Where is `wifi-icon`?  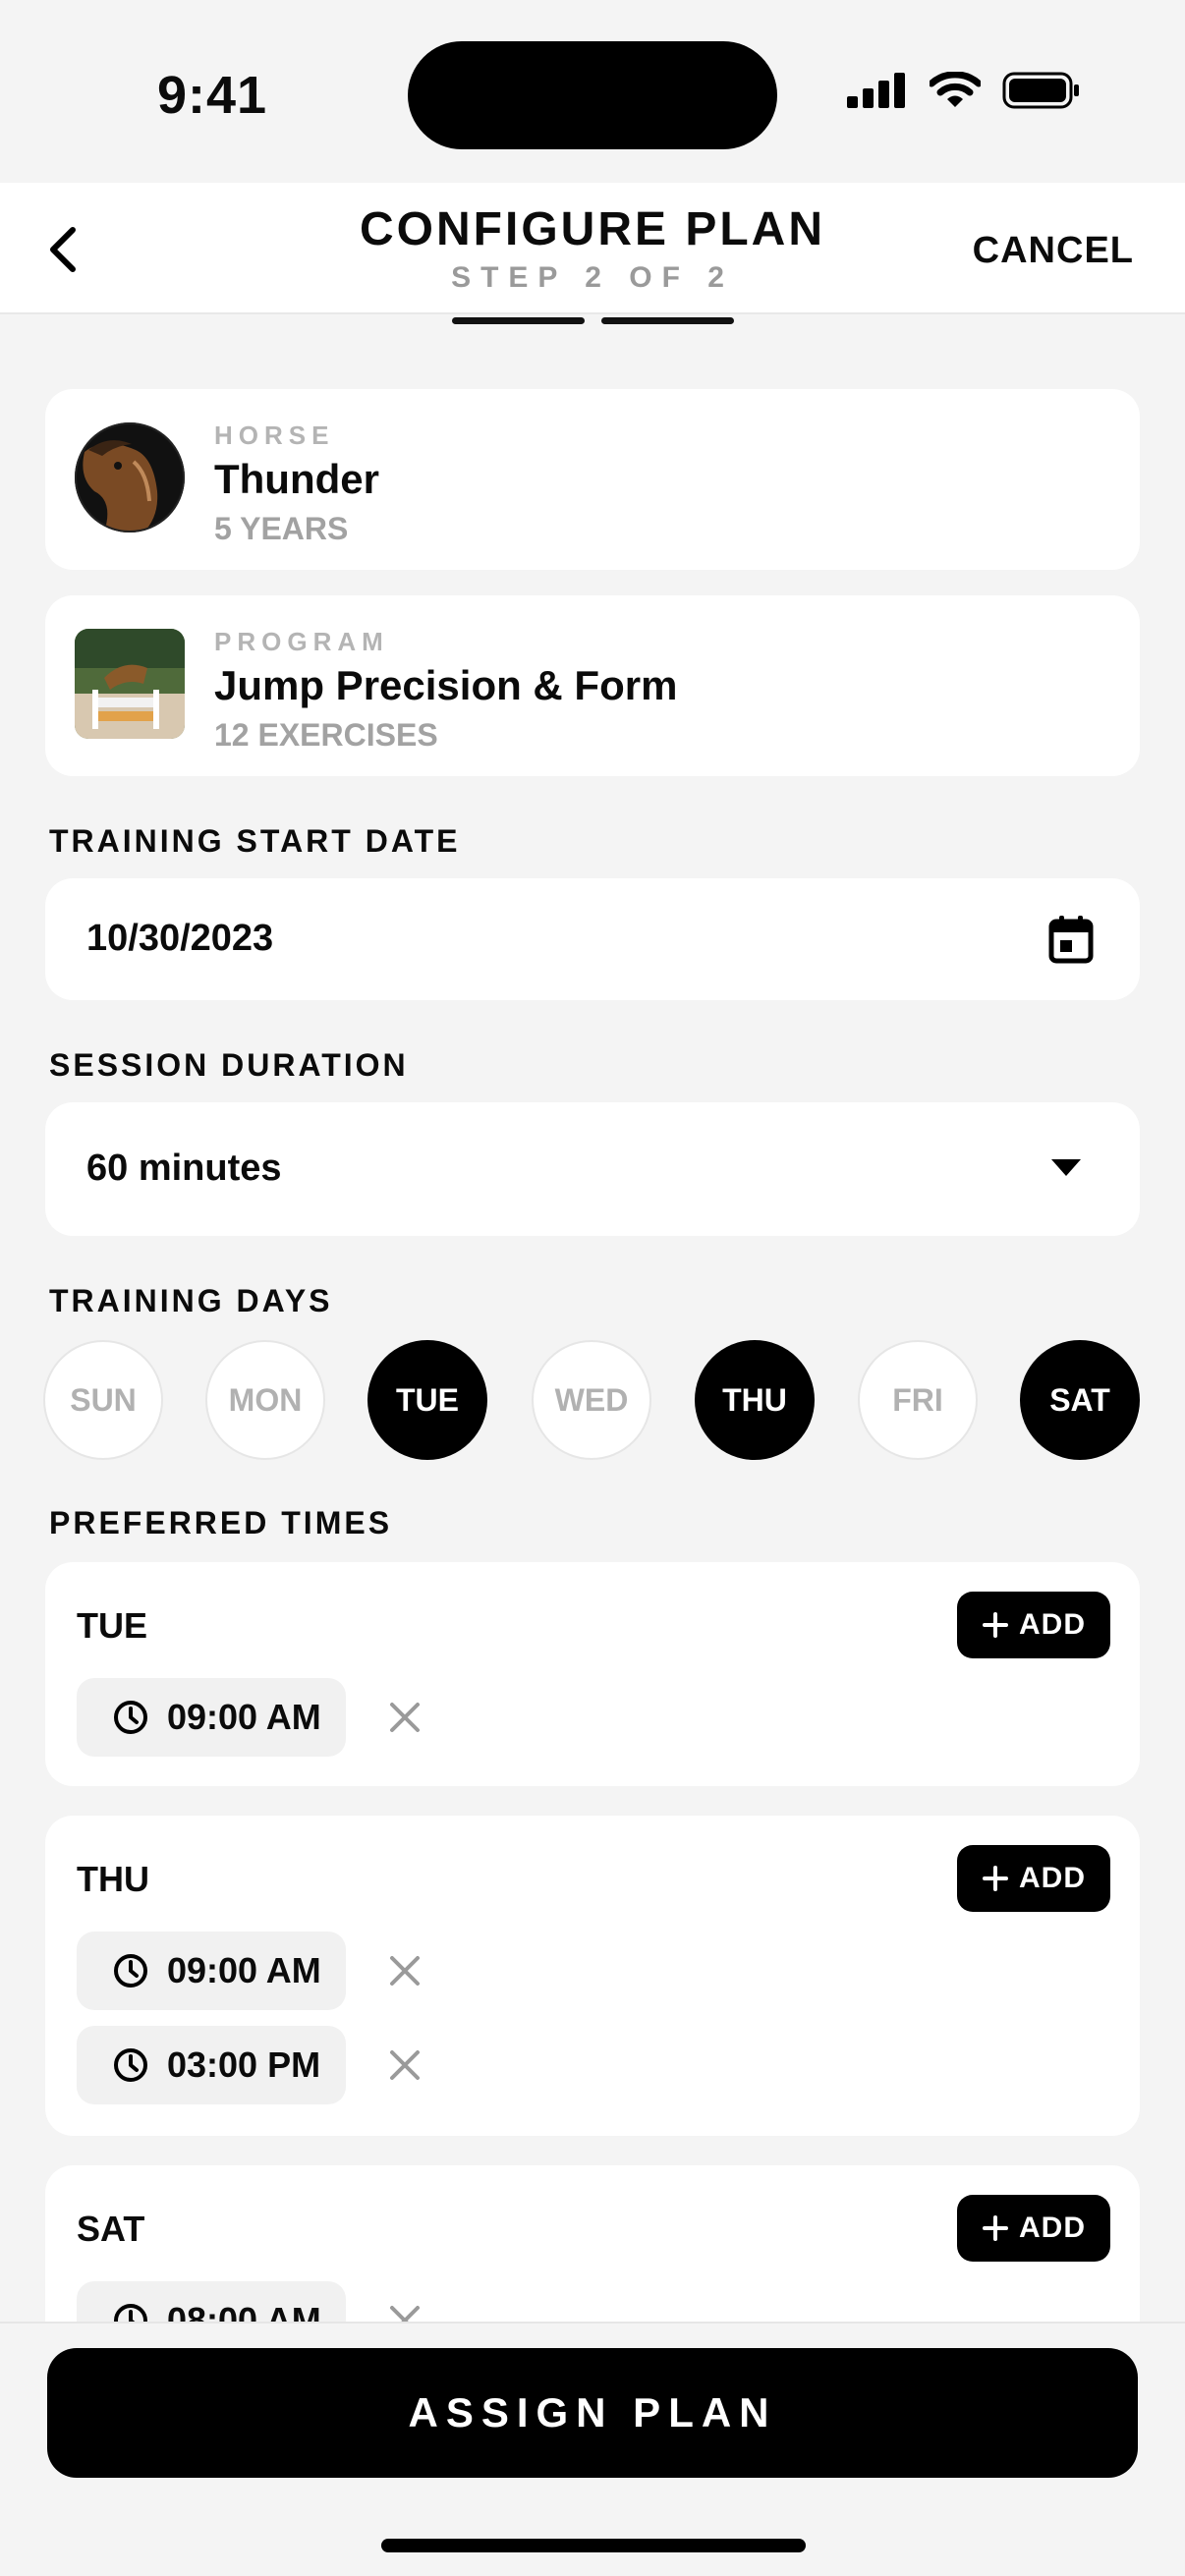 wifi-icon is located at coordinates (956, 89).